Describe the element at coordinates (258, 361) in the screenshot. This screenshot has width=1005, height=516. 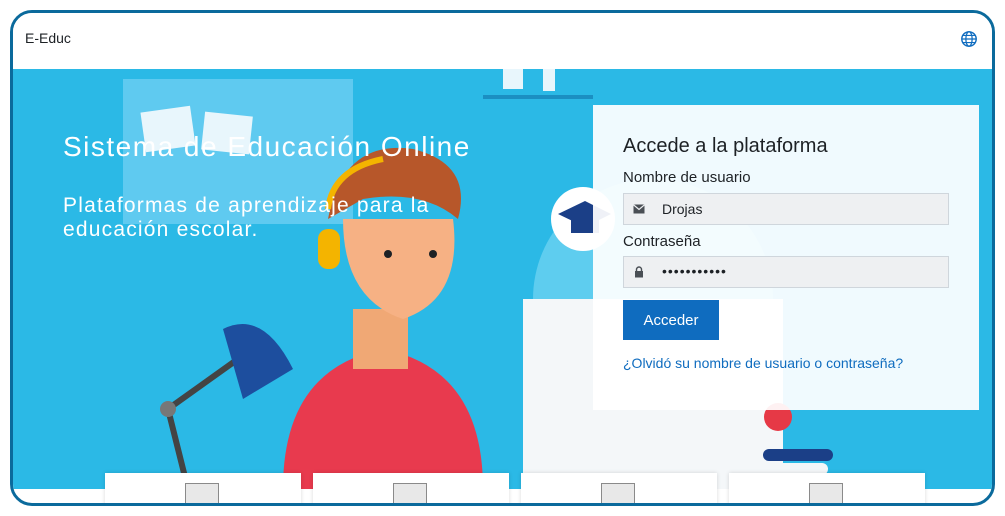
I see `desk-lamp-shape` at that location.